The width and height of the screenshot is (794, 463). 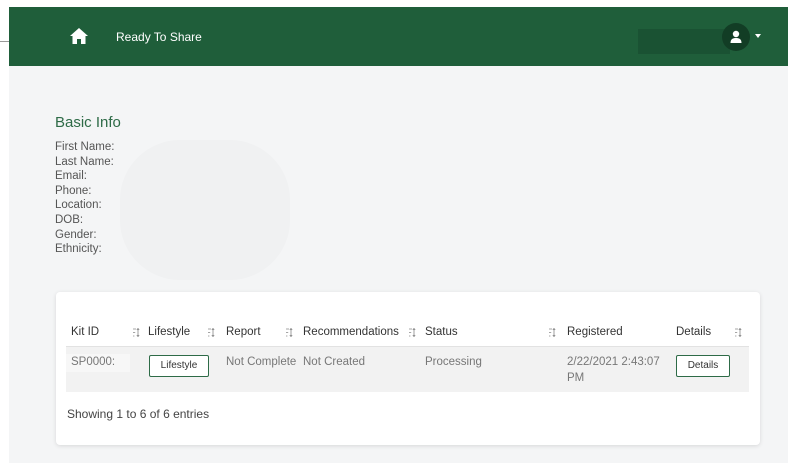 I want to click on chevron-down-icon, so click(x=758, y=36).